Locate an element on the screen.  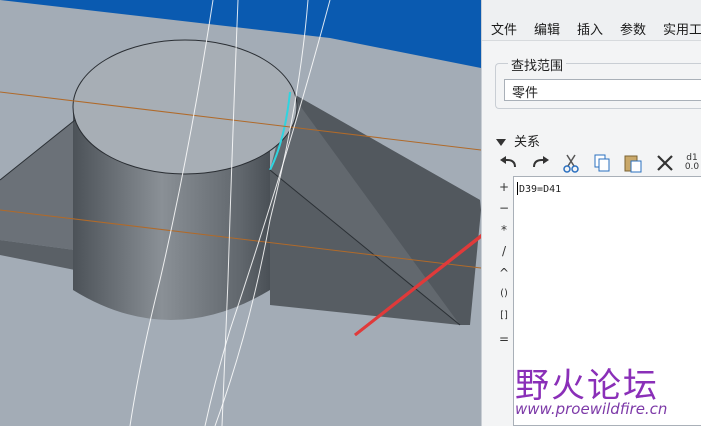
menu-bar: 文件 编辑 插入 参数 实用工 is located at coordinates (591, 20).